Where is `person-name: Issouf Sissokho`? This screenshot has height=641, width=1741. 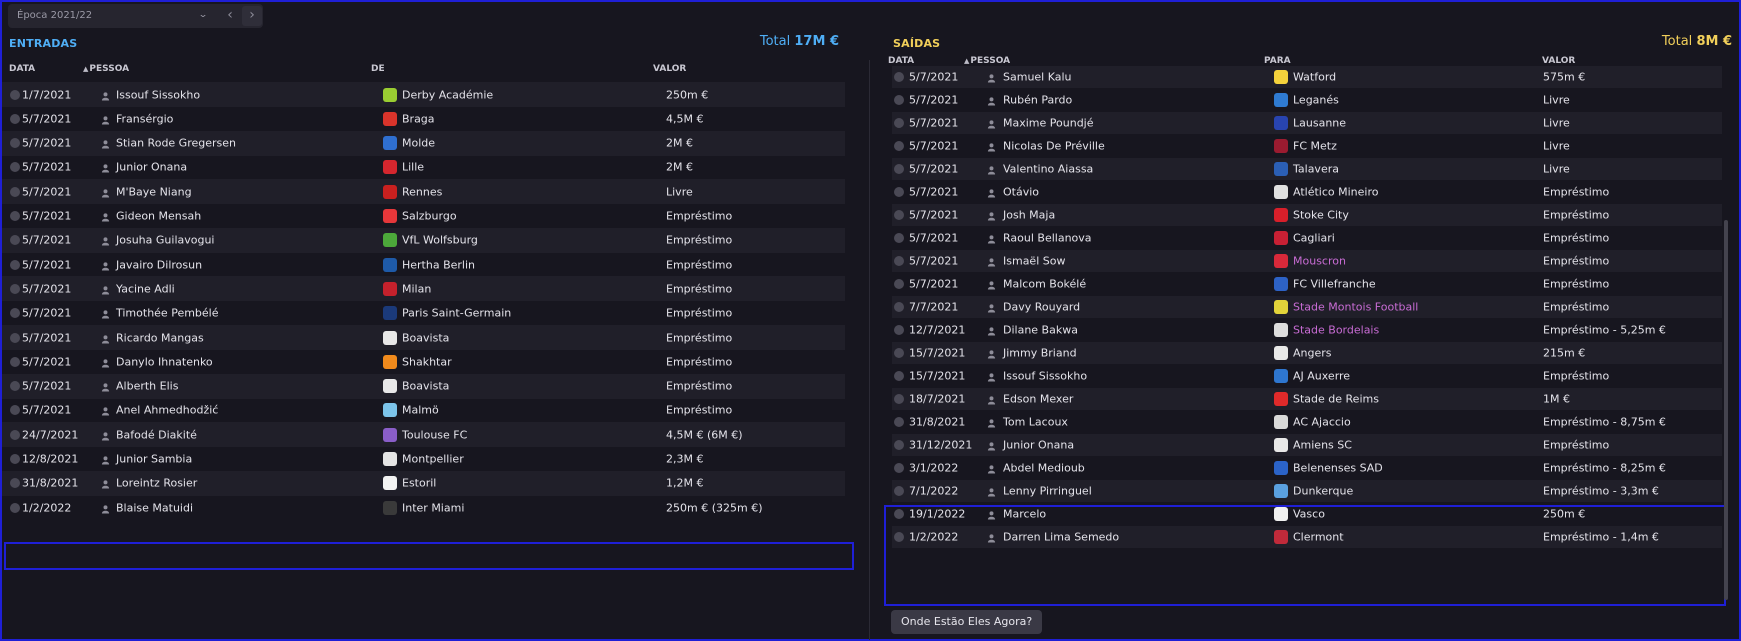
person-name: Issouf Sissokho is located at coordinates (158, 94).